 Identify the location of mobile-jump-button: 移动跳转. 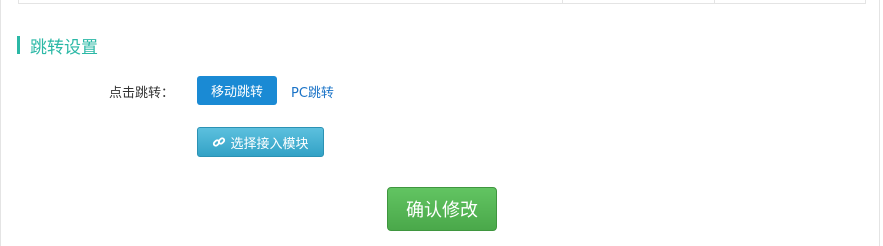
(237, 90).